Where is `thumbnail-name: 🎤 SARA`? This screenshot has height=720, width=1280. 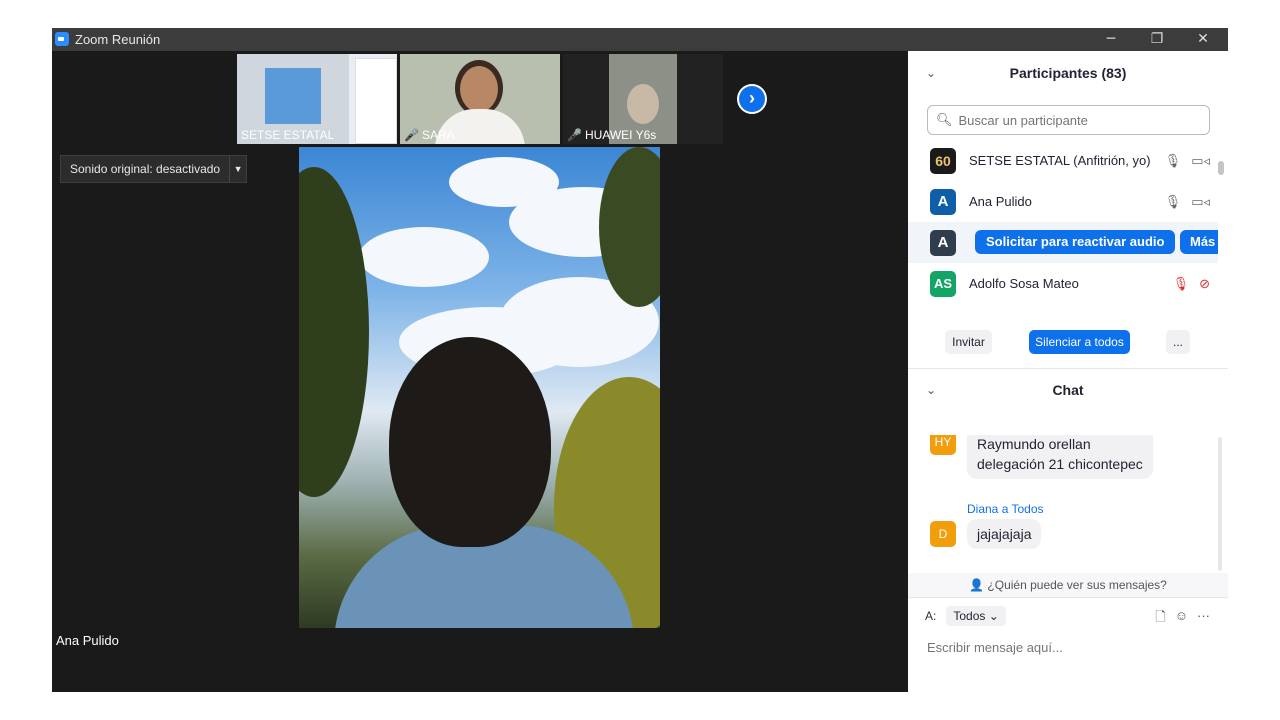 thumbnail-name: 🎤 SARA is located at coordinates (429, 135).